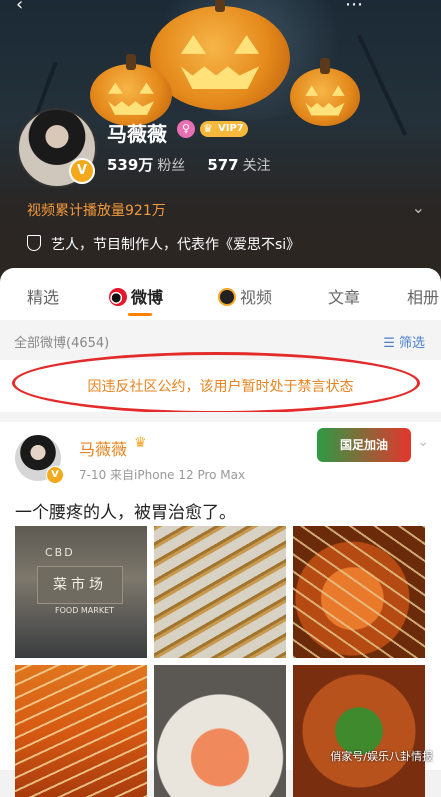 The width and height of the screenshot is (441, 797). I want to click on post-meta: 7-10 来自iPhone 12 Pro Max, so click(162, 475).